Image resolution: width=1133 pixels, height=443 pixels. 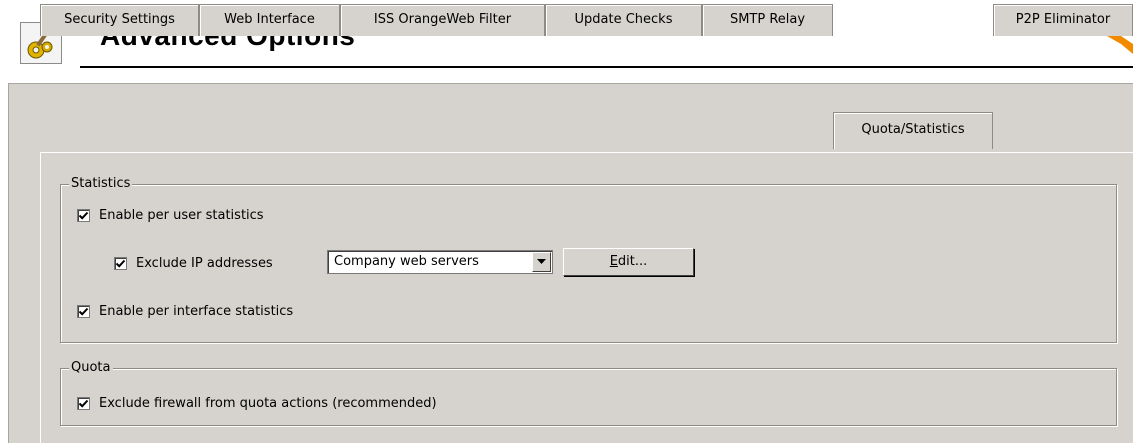 I want to click on statistics-group-label: Statistics, so click(x=101, y=184).